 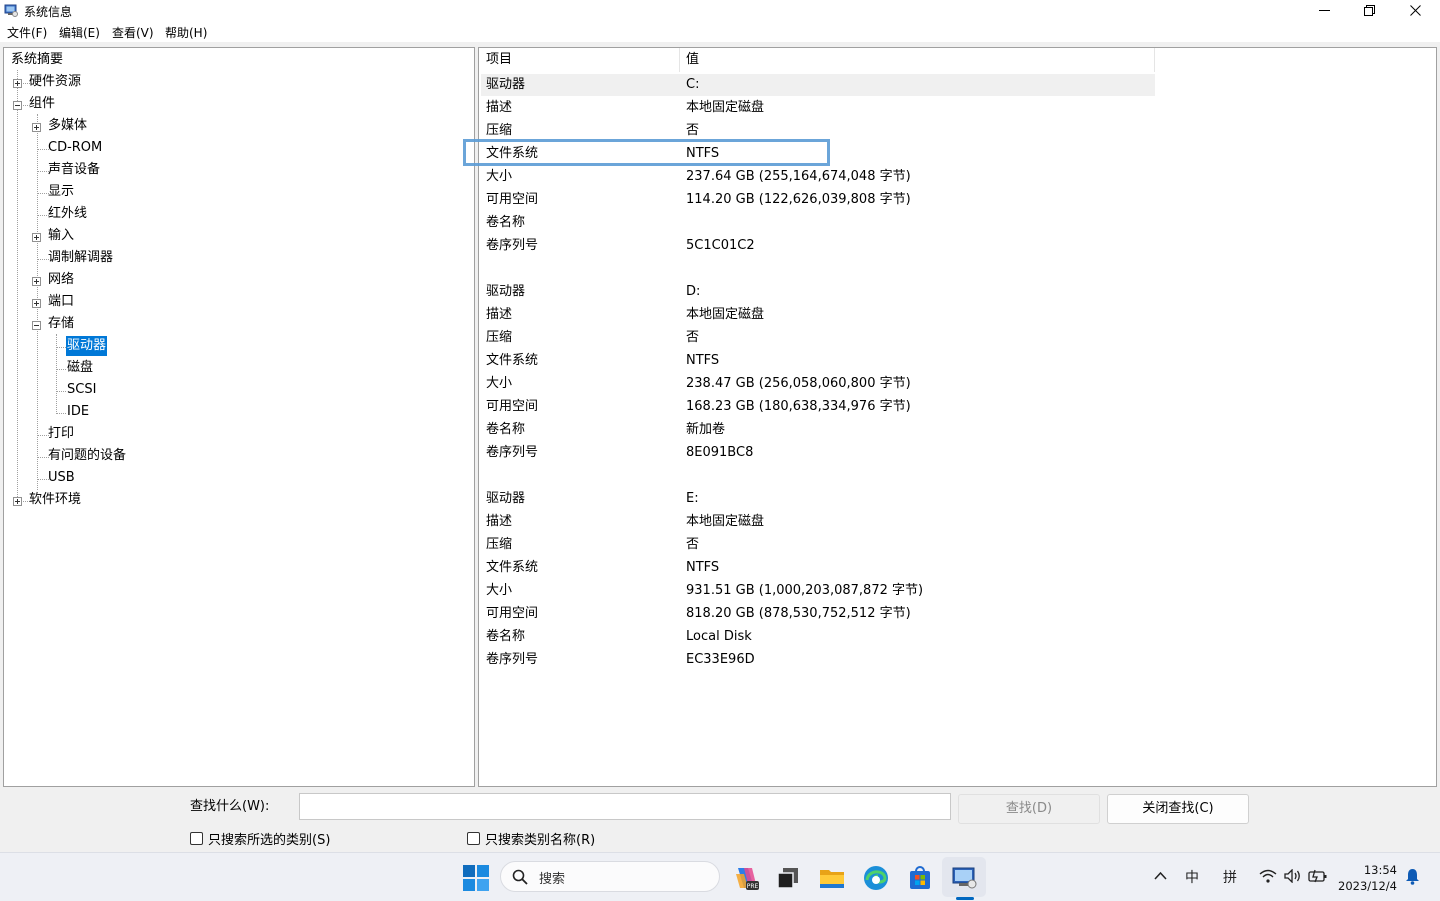 I want to click on tree-item-display: 显示, so click(x=61, y=192).